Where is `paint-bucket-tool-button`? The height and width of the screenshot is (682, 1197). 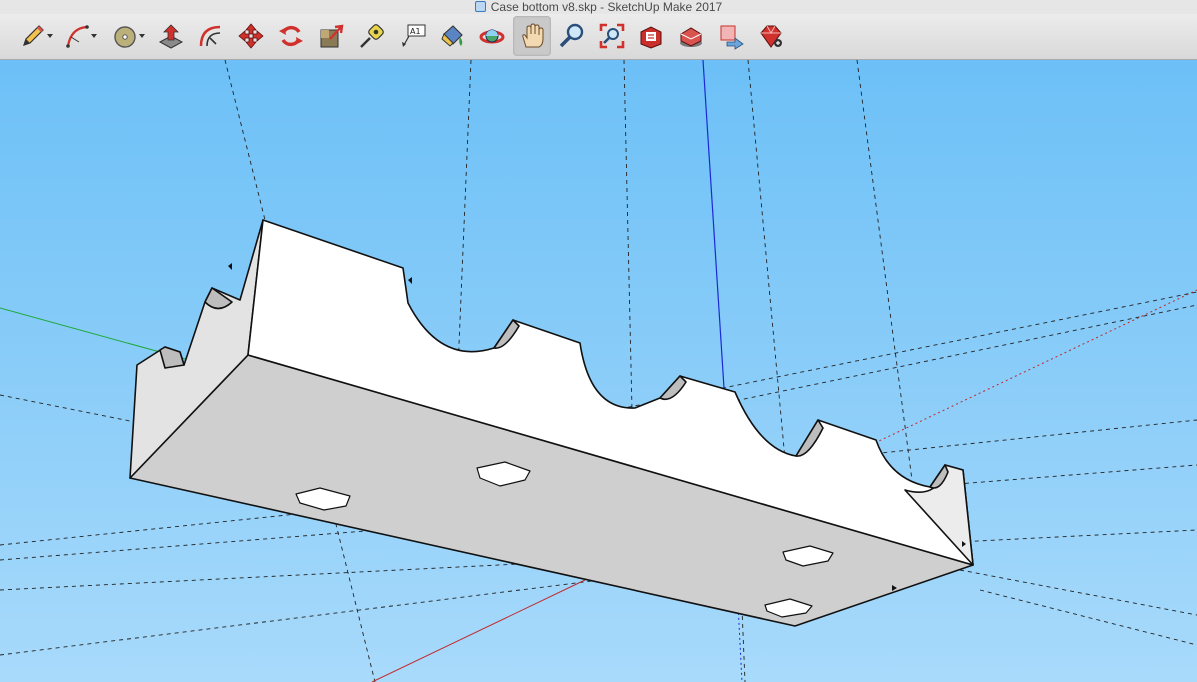
paint-bucket-tool-button is located at coordinates (452, 36).